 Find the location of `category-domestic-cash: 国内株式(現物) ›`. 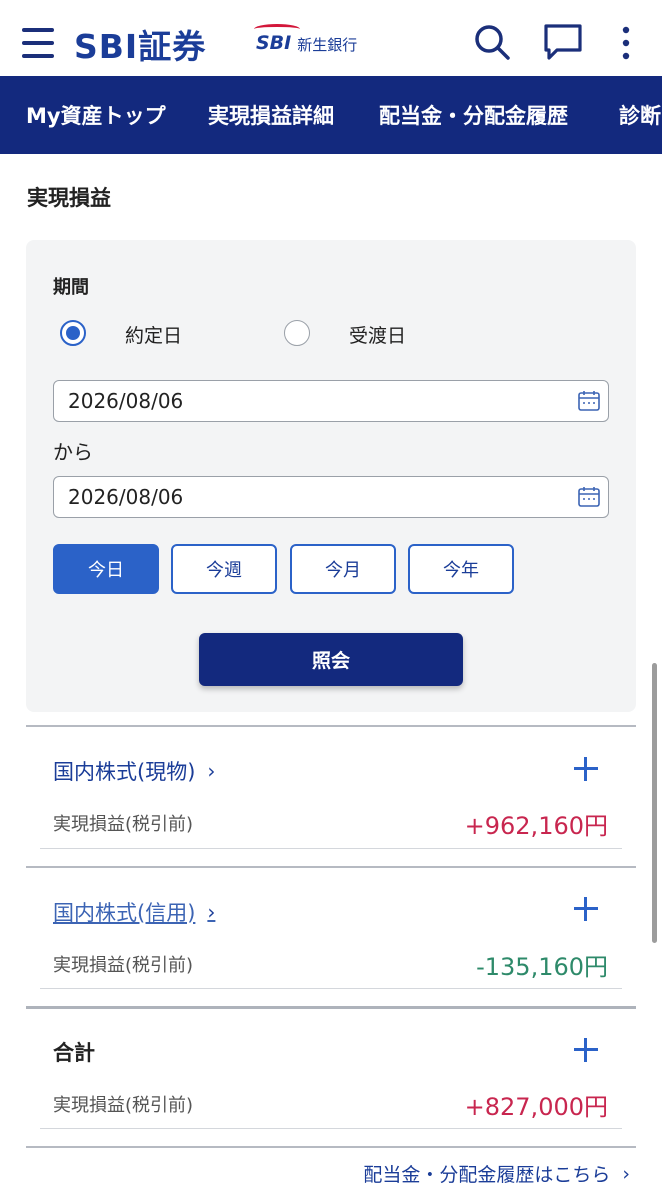

category-domestic-cash: 国内株式(現物) › is located at coordinates (134, 771).